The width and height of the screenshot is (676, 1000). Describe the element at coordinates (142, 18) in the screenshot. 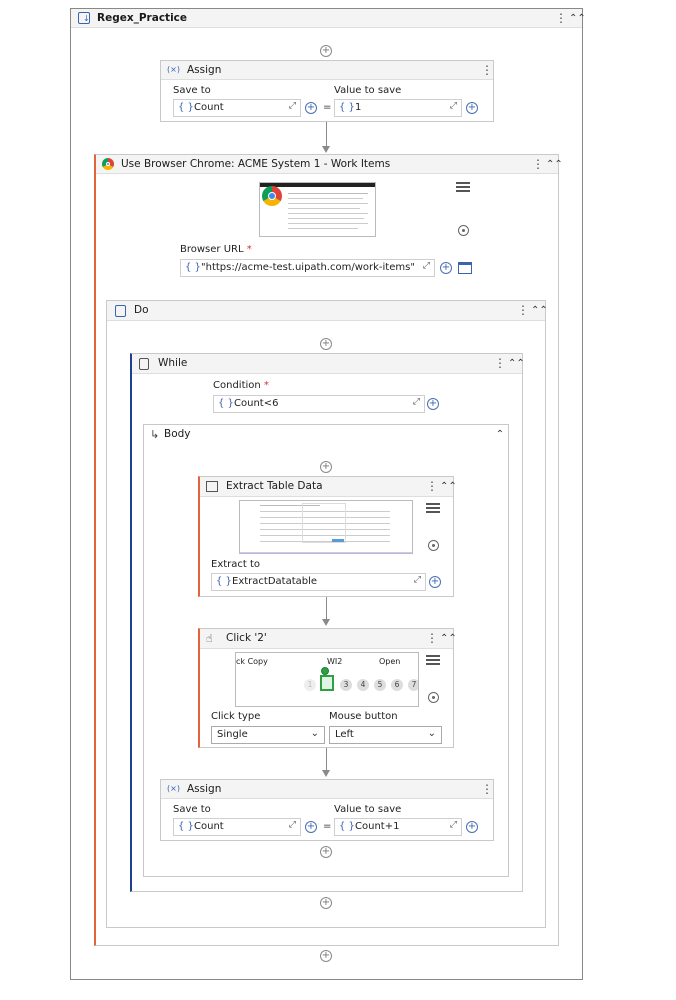

I see `workflow-title: Regex_Practice` at that location.